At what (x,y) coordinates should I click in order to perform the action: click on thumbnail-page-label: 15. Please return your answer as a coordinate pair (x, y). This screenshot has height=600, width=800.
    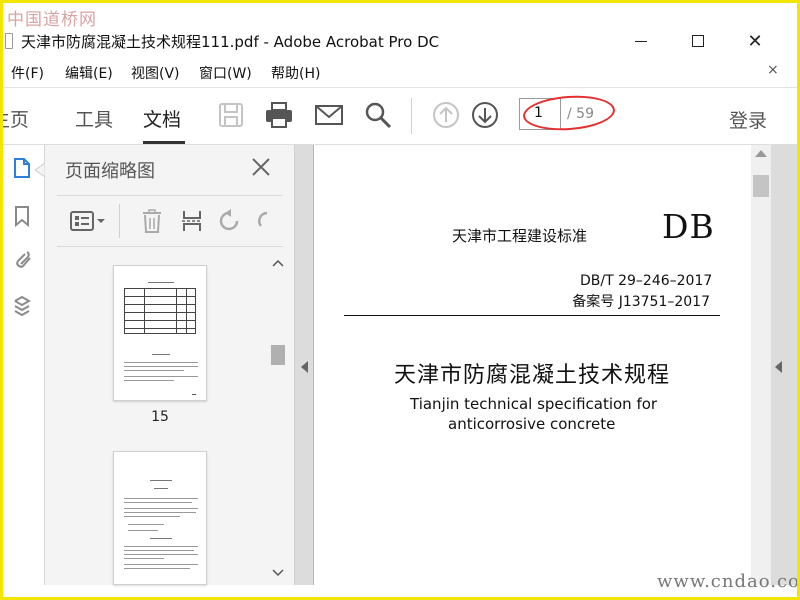
    Looking at the image, I should click on (160, 417).